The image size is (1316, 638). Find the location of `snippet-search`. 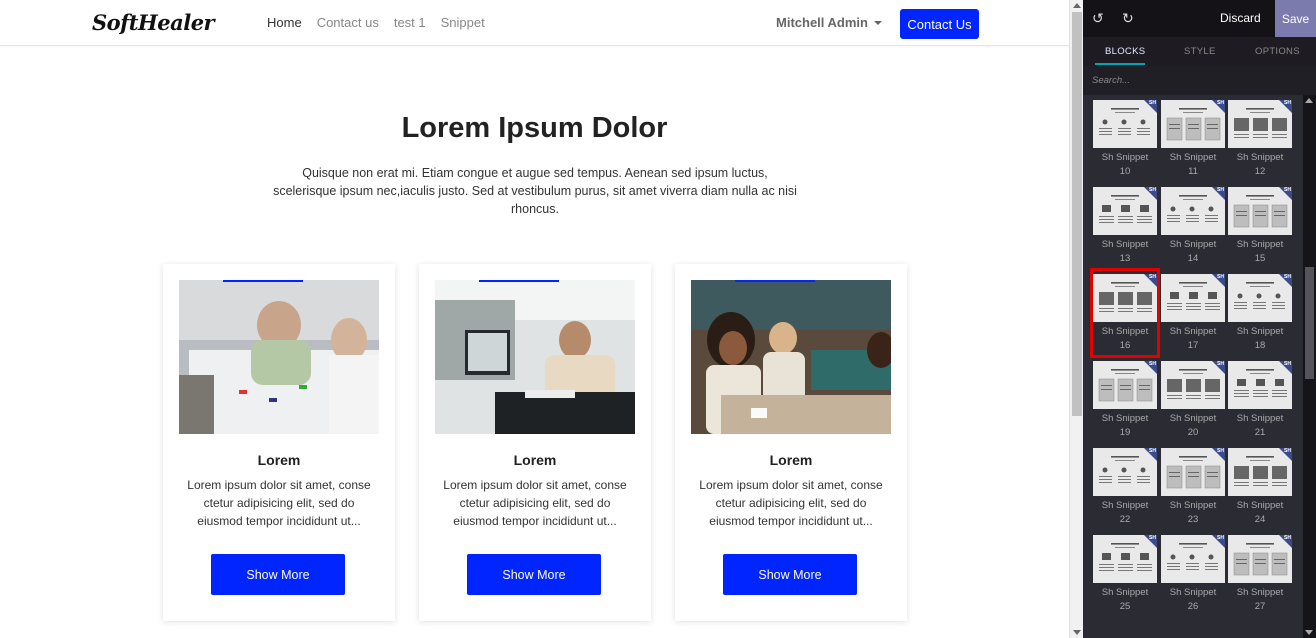

snippet-search is located at coordinates (1199, 80).